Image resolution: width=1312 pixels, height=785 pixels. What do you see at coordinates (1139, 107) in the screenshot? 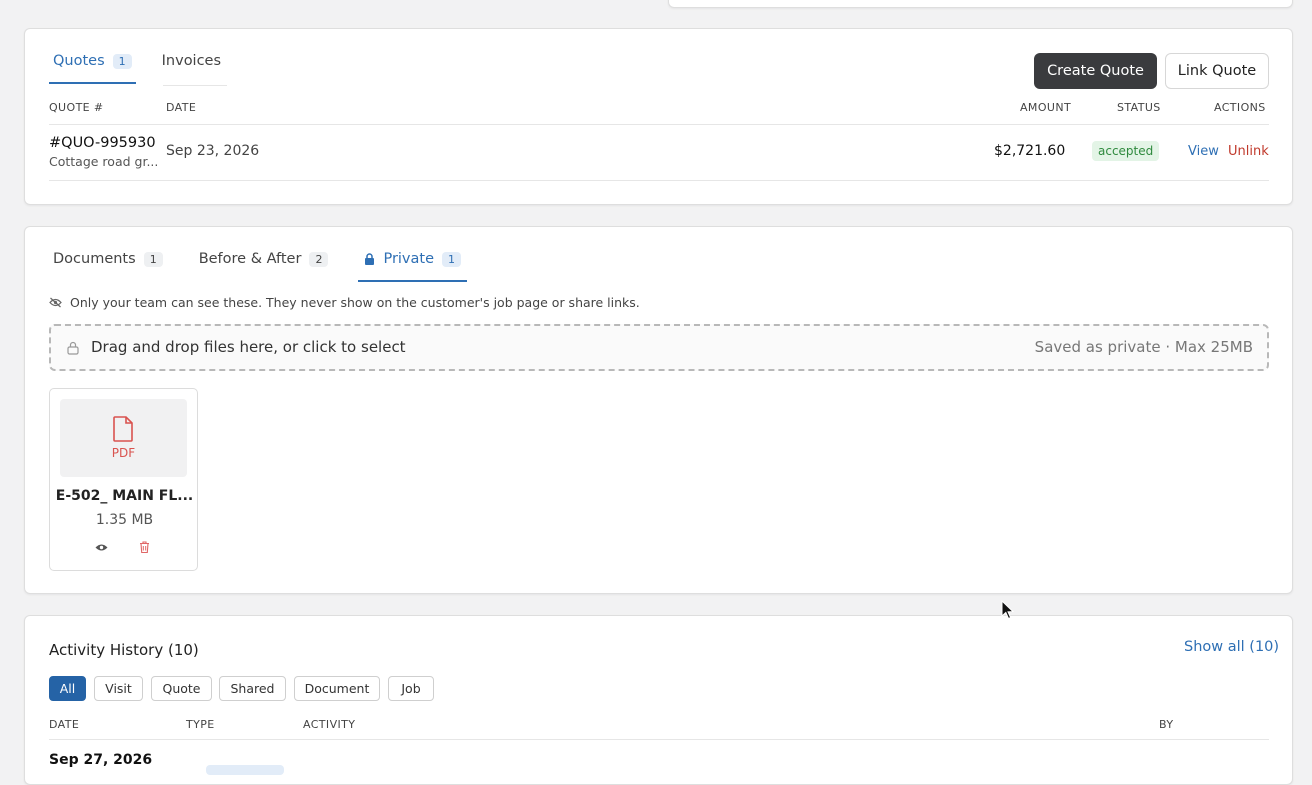
I see `col-status: STATUS` at bounding box center [1139, 107].